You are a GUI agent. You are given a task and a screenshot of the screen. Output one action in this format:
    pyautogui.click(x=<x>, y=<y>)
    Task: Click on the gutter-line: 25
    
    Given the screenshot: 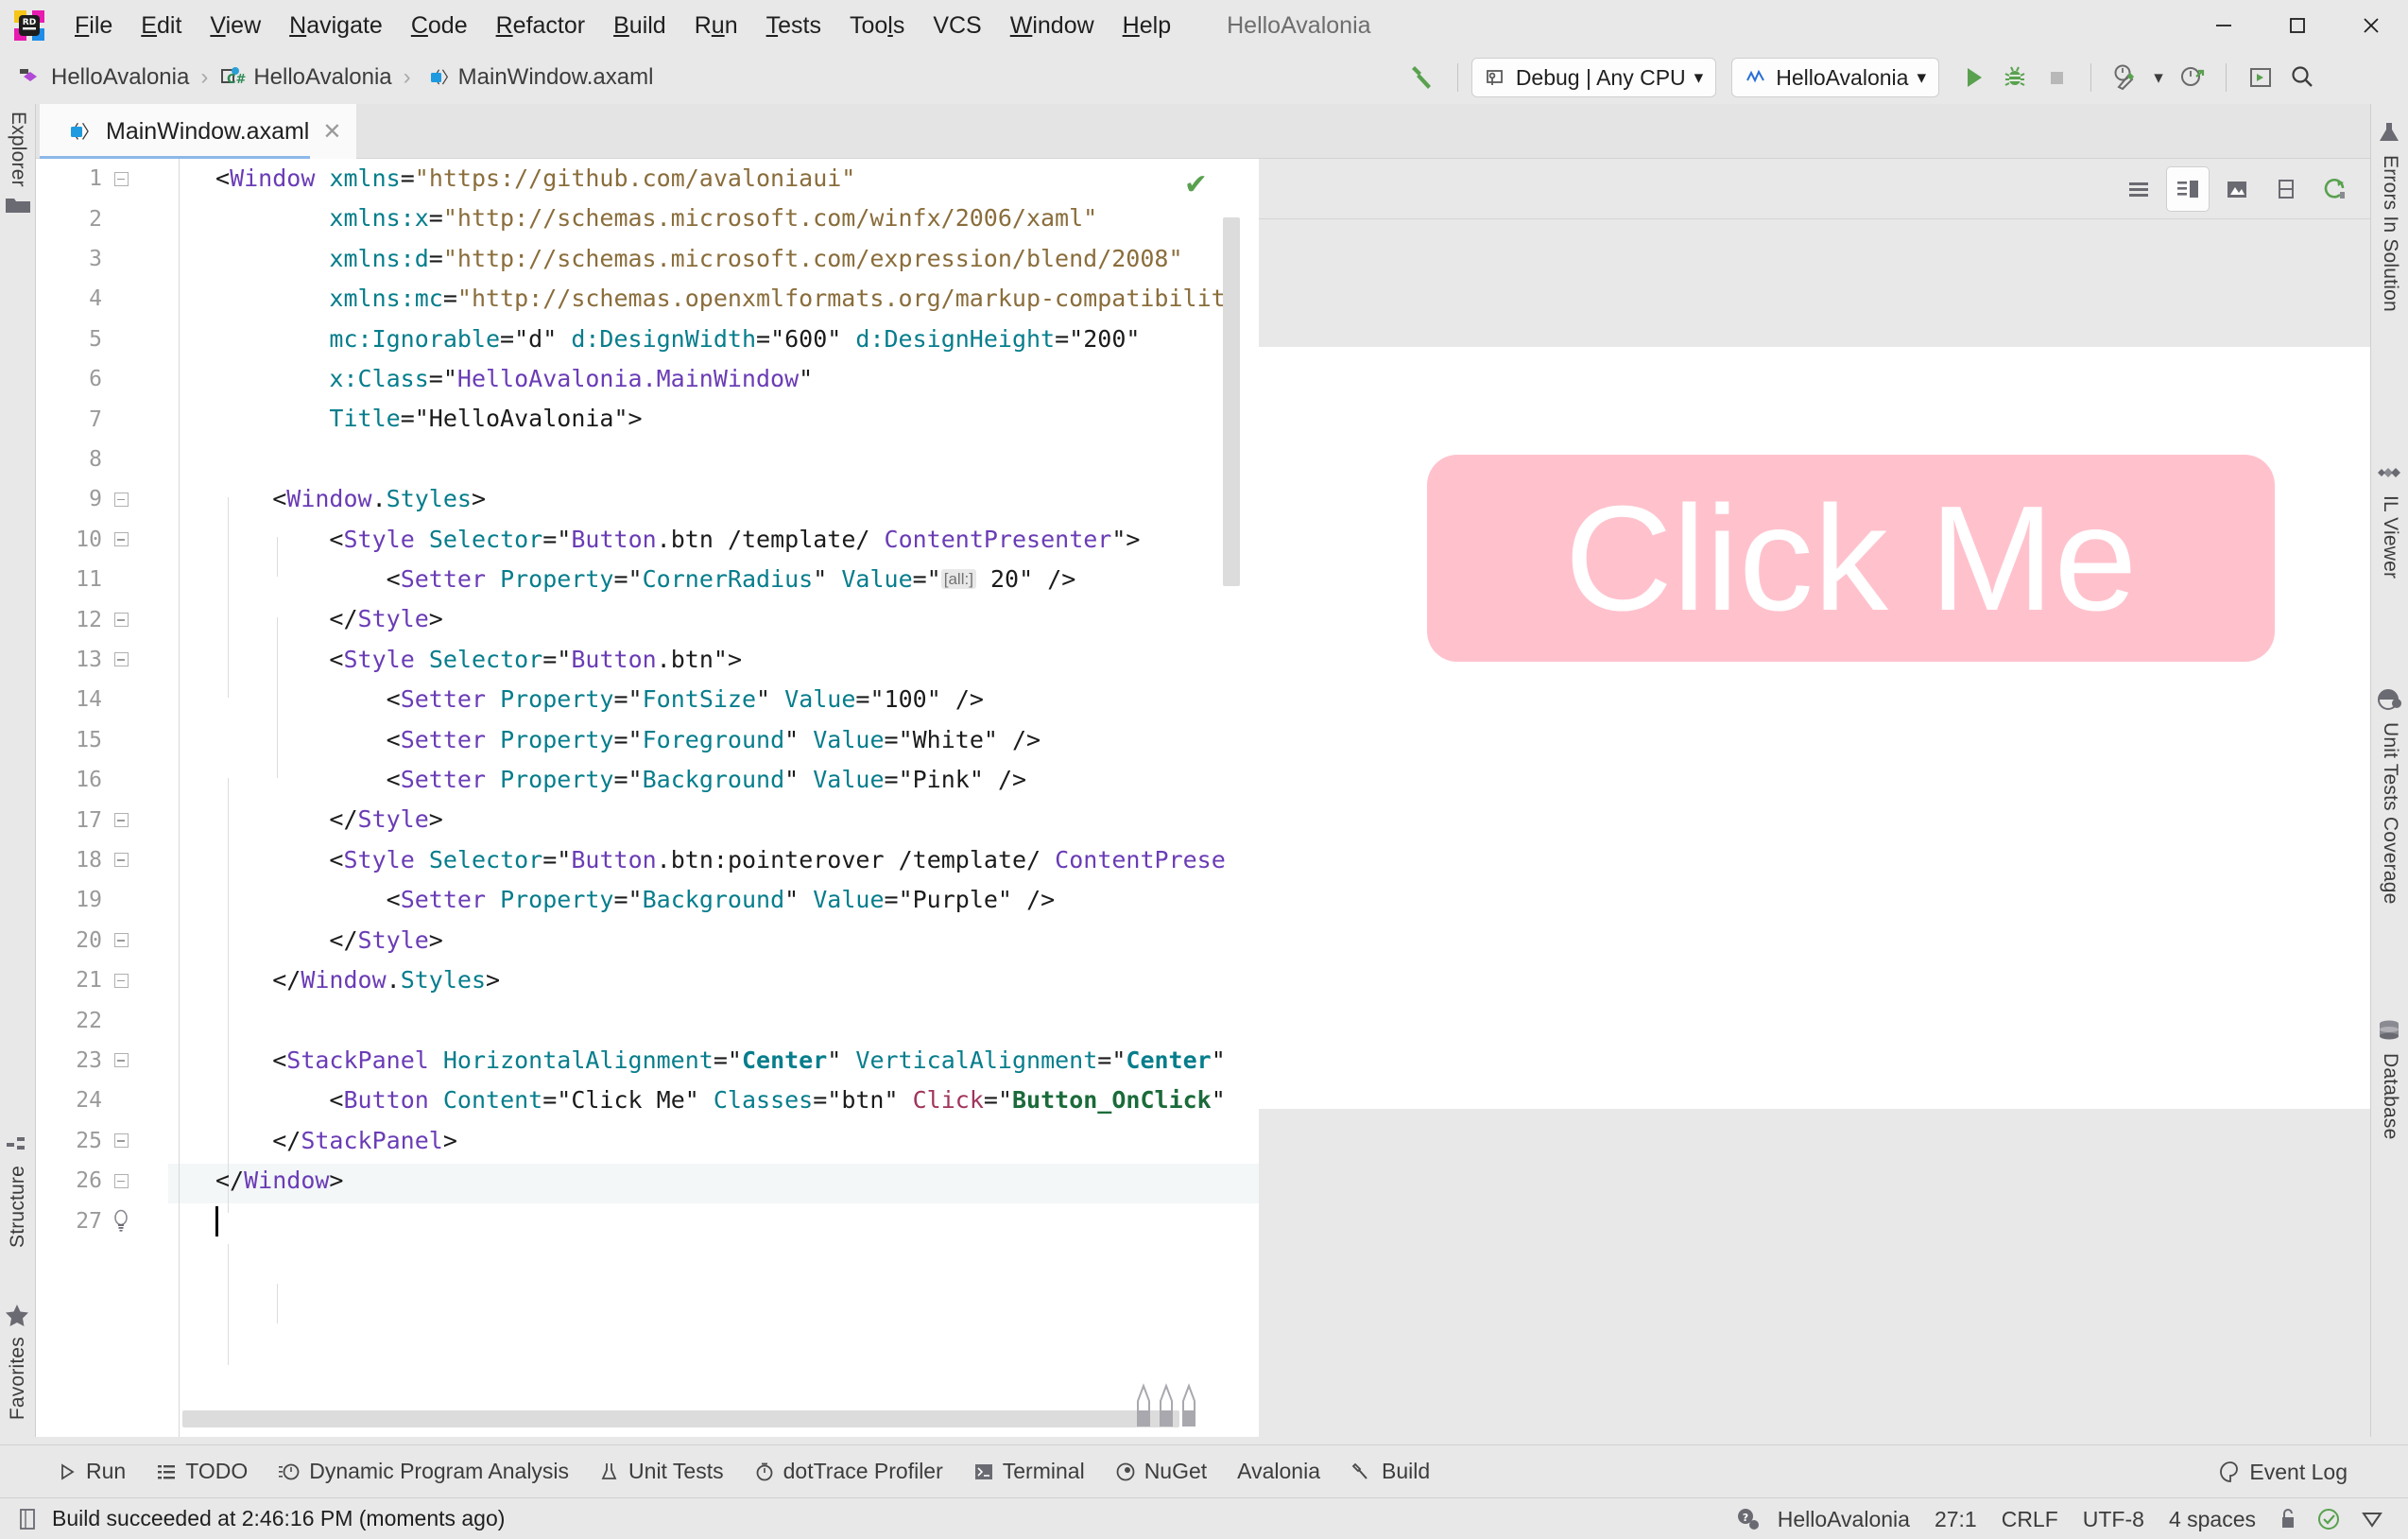 What is the action you would take?
    pyautogui.click(x=102, y=1141)
    